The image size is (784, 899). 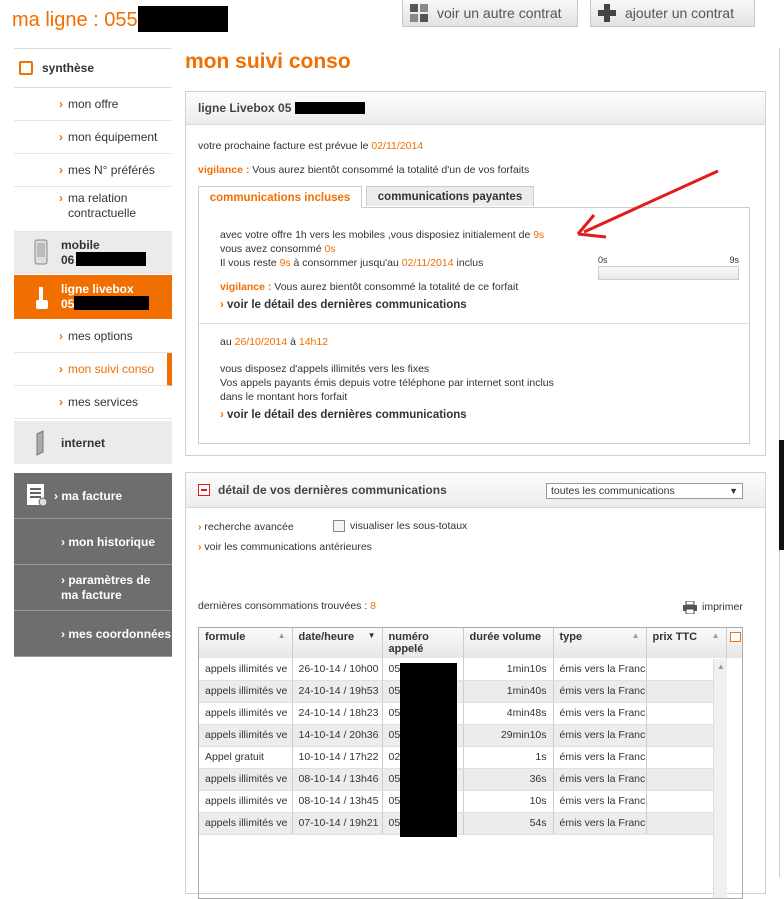 What do you see at coordinates (339, 526) in the screenshot?
I see `subtotals-checkbox` at bounding box center [339, 526].